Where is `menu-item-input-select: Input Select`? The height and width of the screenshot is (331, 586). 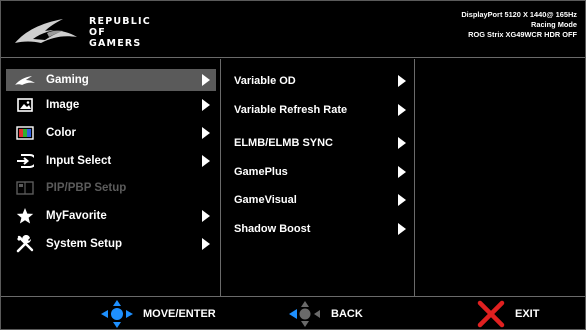
menu-item-input-select: Input Select is located at coordinates (111, 161).